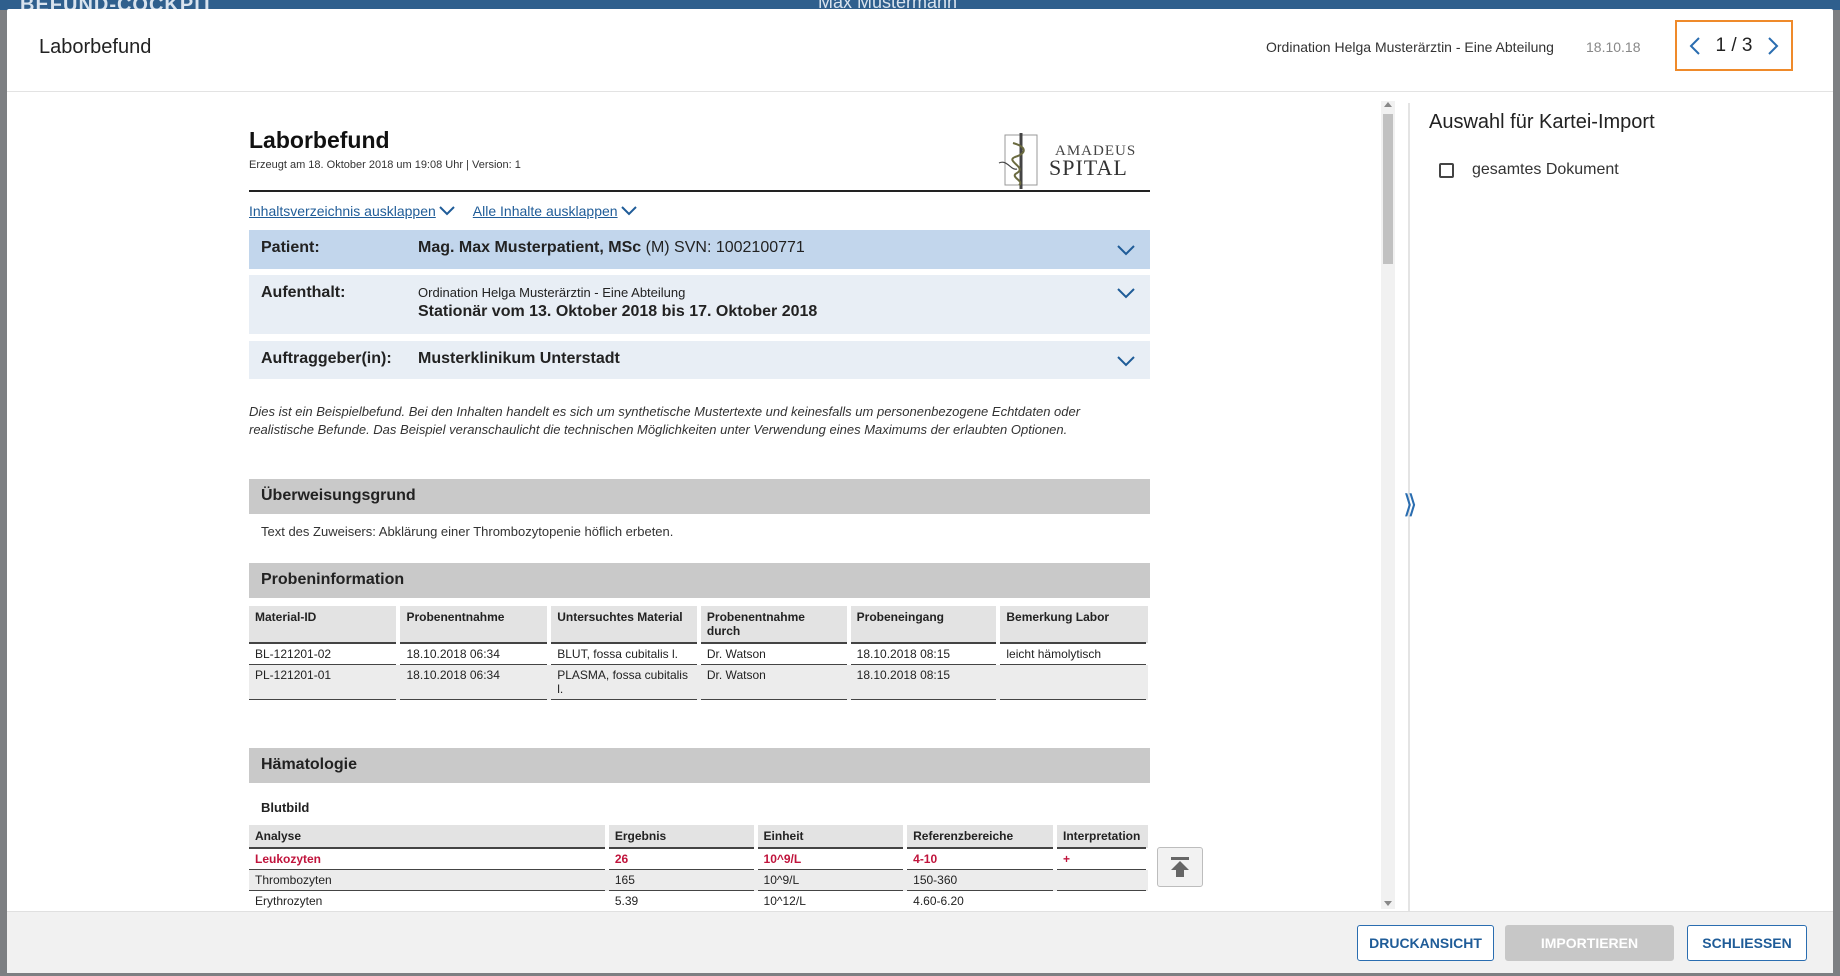 This screenshot has width=1840, height=976. I want to click on table-cell: 165, so click(681, 880).